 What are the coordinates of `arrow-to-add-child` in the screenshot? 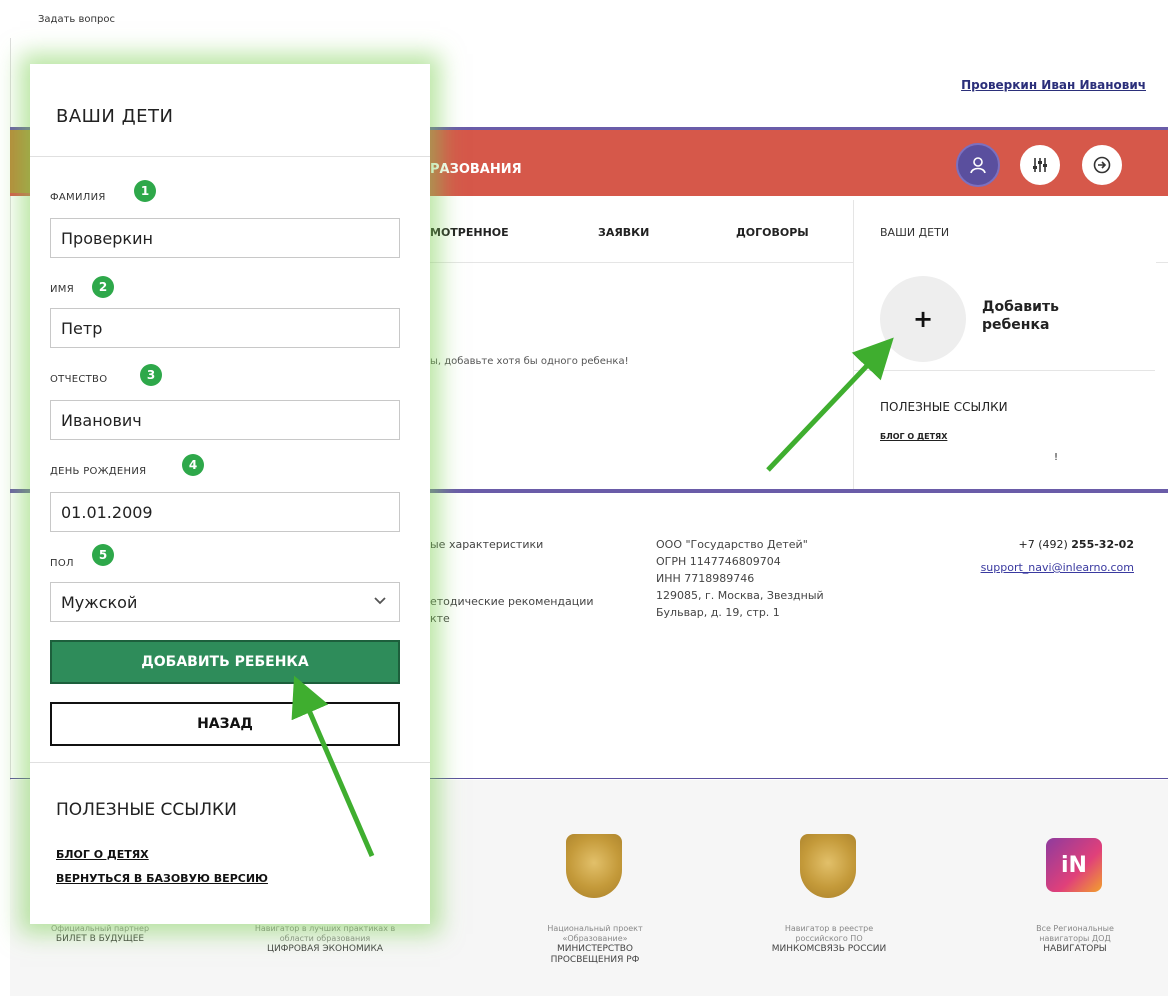 It's located at (830, 404).